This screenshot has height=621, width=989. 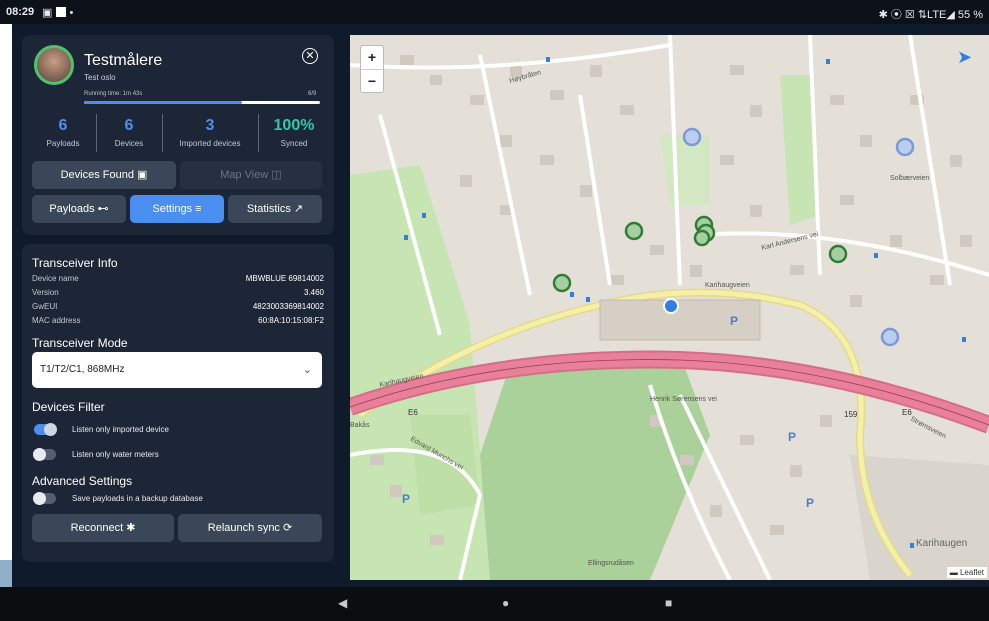 I want to click on reconnect-button: Reconnect ✱, so click(x=103, y=528).